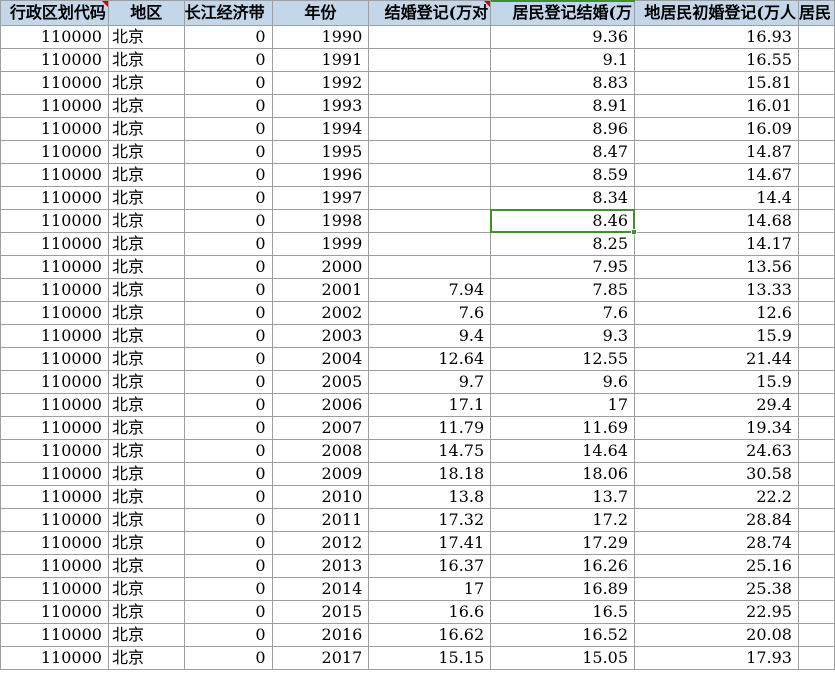  What do you see at coordinates (716, 152) in the screenshot?
I see `table-cell: 14.87` at bounding box center [716, 152].